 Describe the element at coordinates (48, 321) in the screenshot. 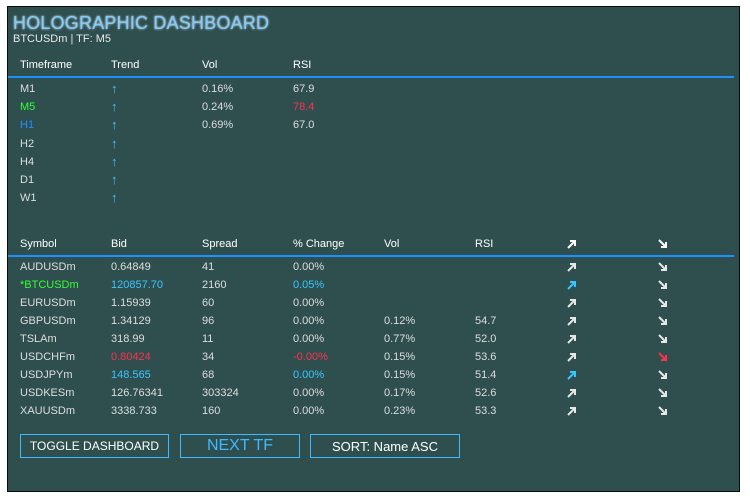

I see `symbol-name: GBPUSDm` at that location.